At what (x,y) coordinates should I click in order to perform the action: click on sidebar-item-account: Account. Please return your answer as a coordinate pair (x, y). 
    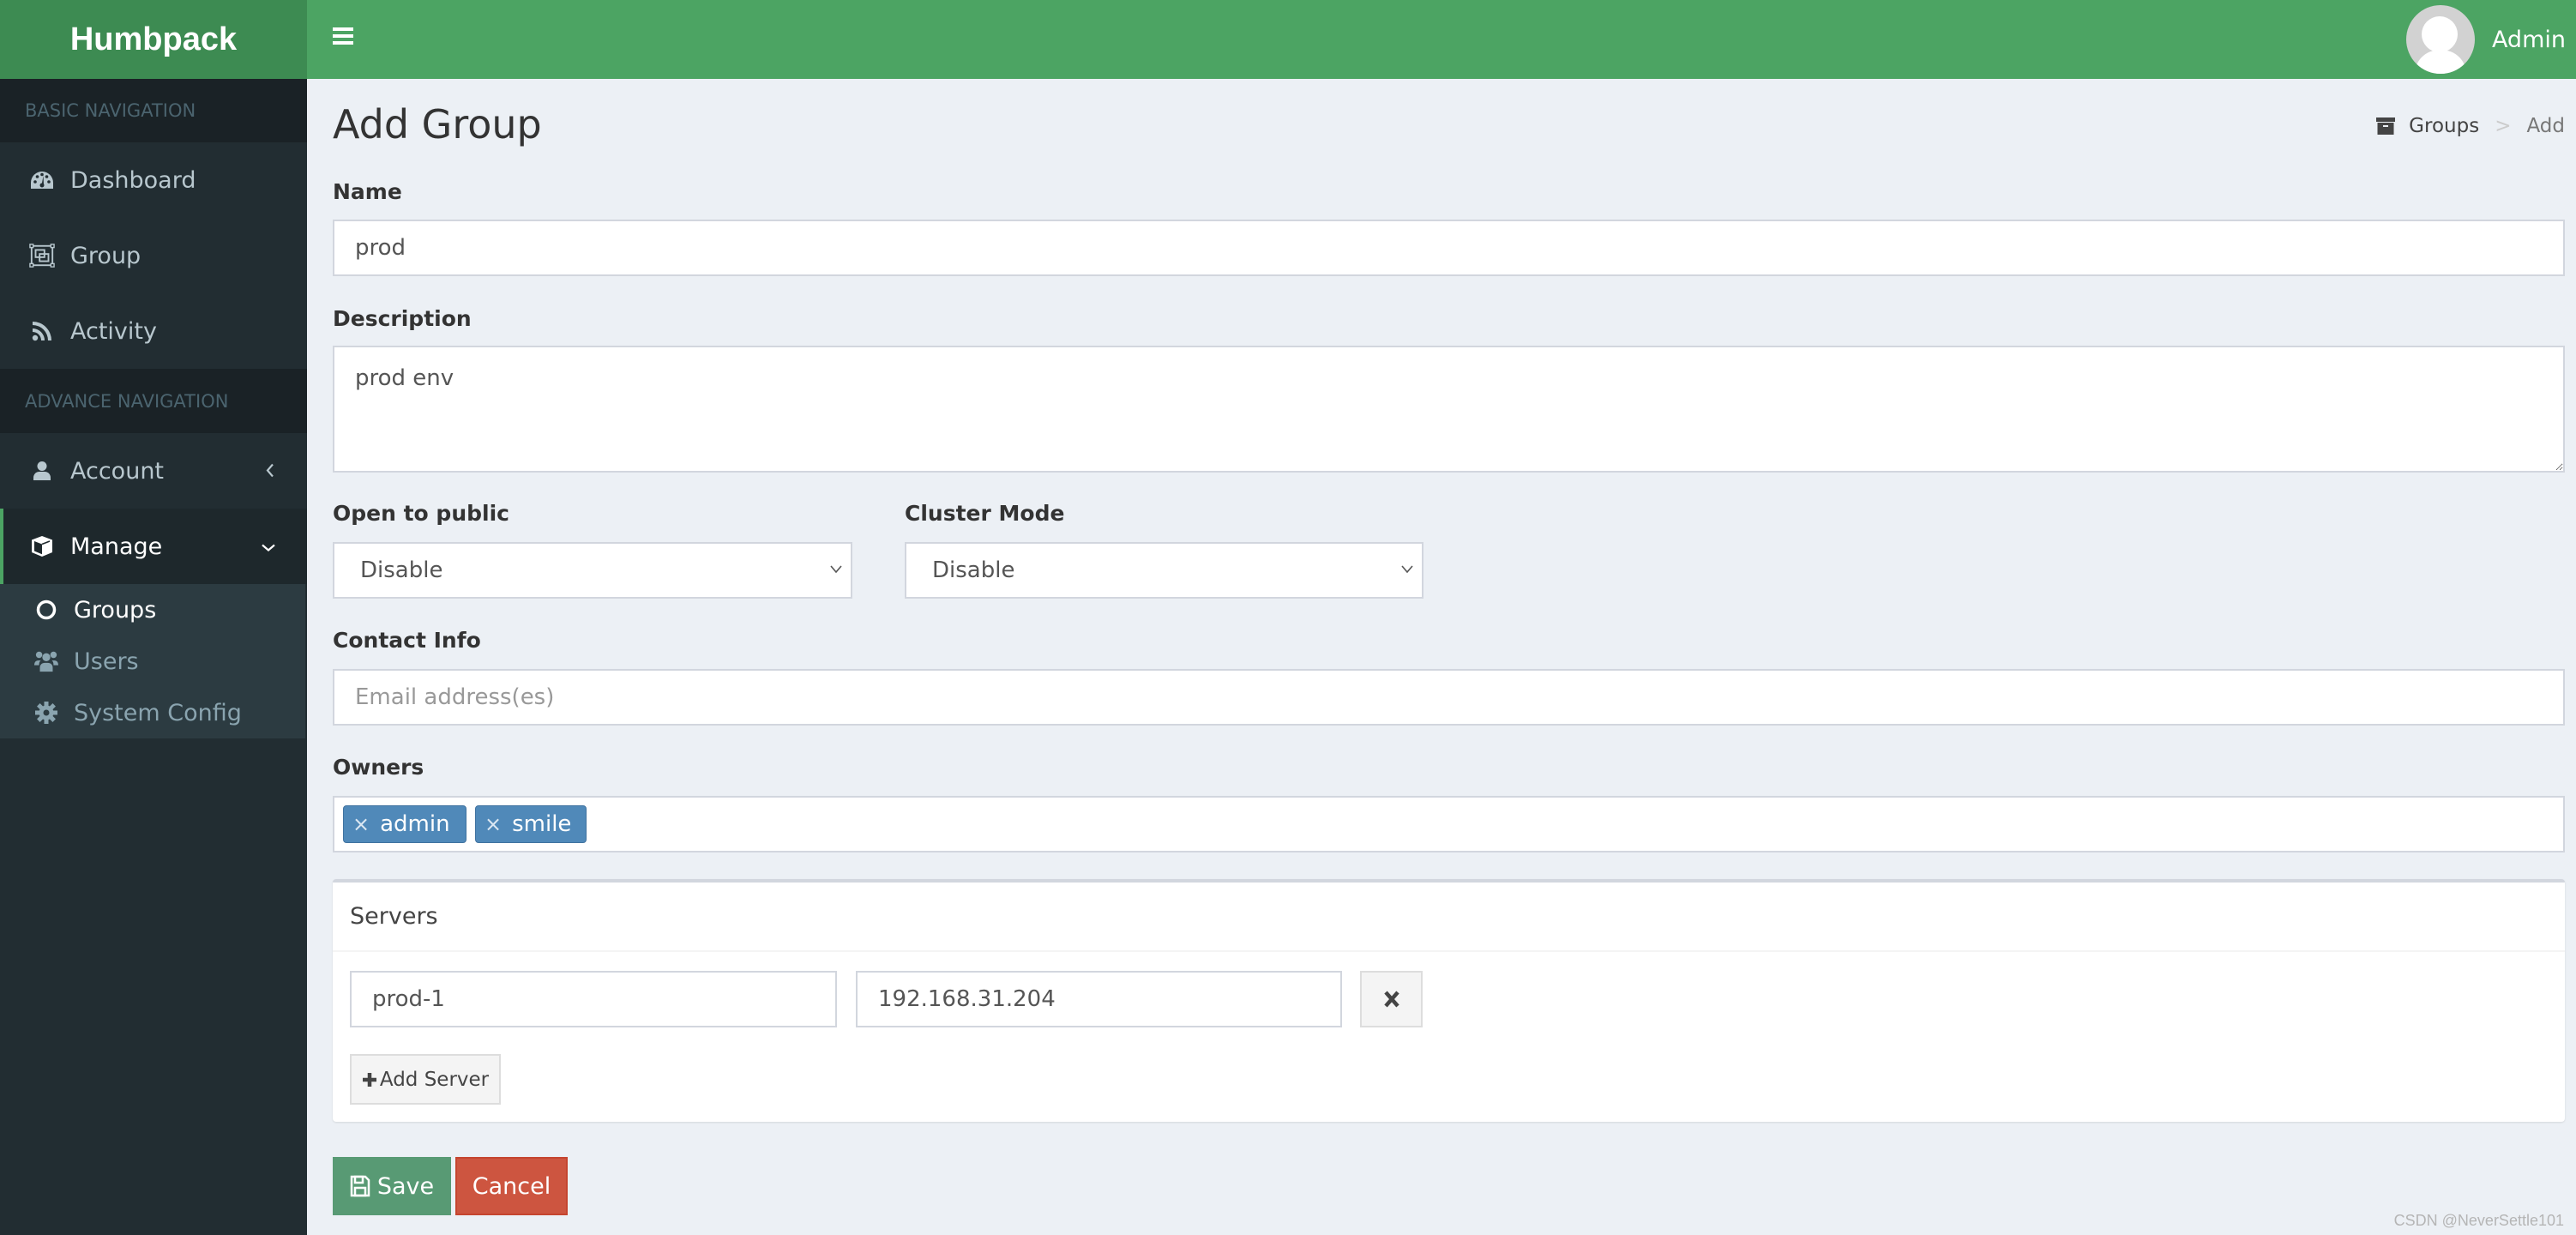
    Looking at the image, I should click on (153, 471).